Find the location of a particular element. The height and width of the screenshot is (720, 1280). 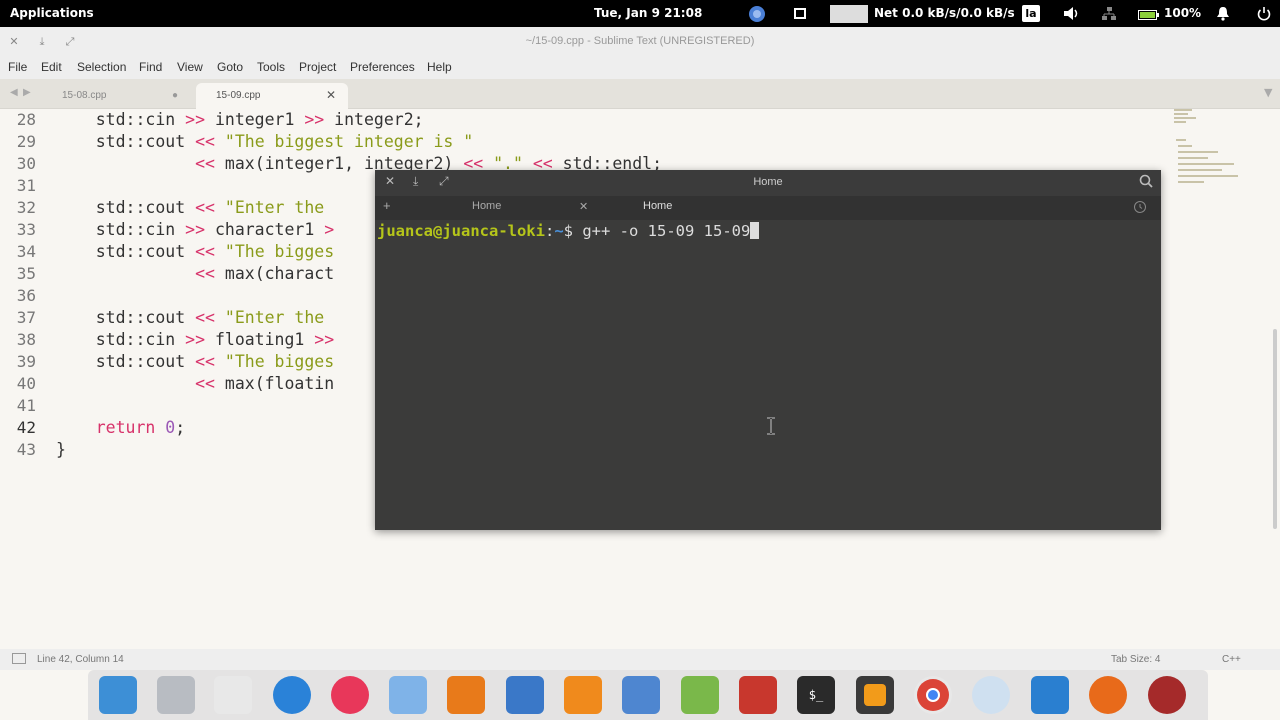

netspeed-graph-icon is located at coordinates (849, 14).